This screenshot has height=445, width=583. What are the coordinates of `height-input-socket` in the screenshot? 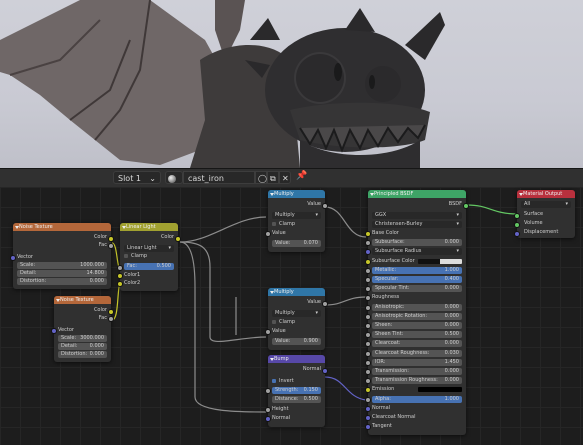 It's located at (268, 410).